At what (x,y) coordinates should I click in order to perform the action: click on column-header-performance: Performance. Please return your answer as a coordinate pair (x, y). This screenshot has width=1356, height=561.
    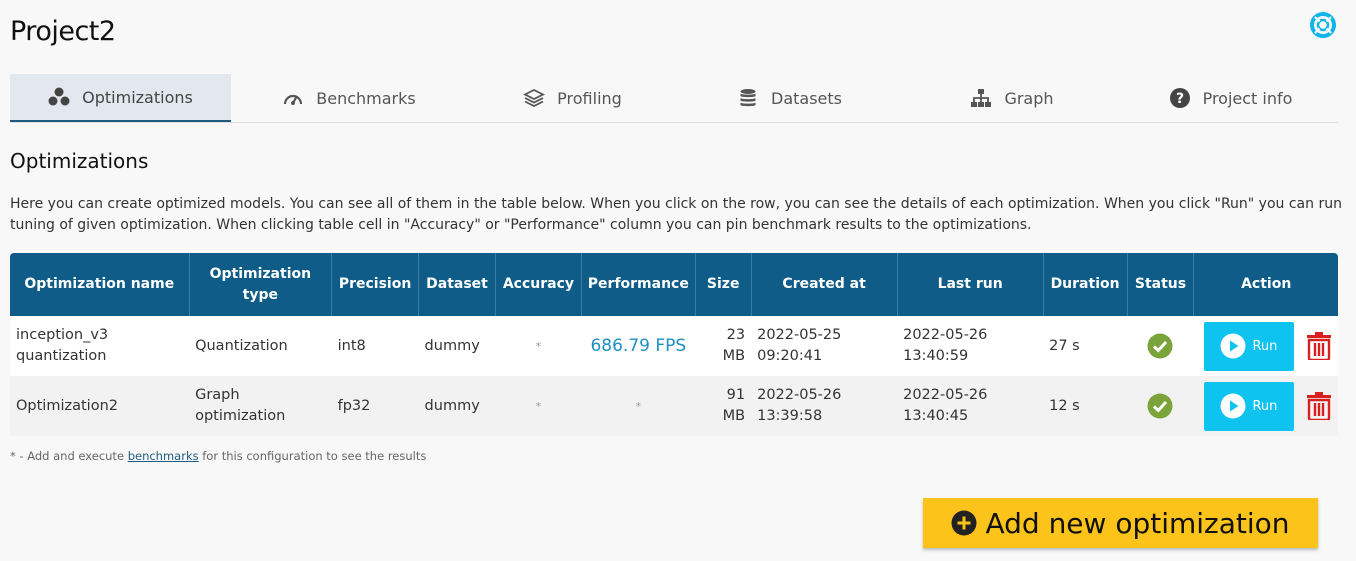
    Looking at the image, I should click on (638, 284).